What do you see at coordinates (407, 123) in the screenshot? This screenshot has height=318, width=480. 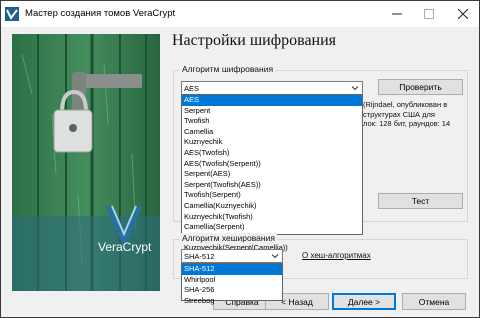 I see `encryption-description-line: лок: 128 бит, раундов: 14` at bounding box center [407, 123].